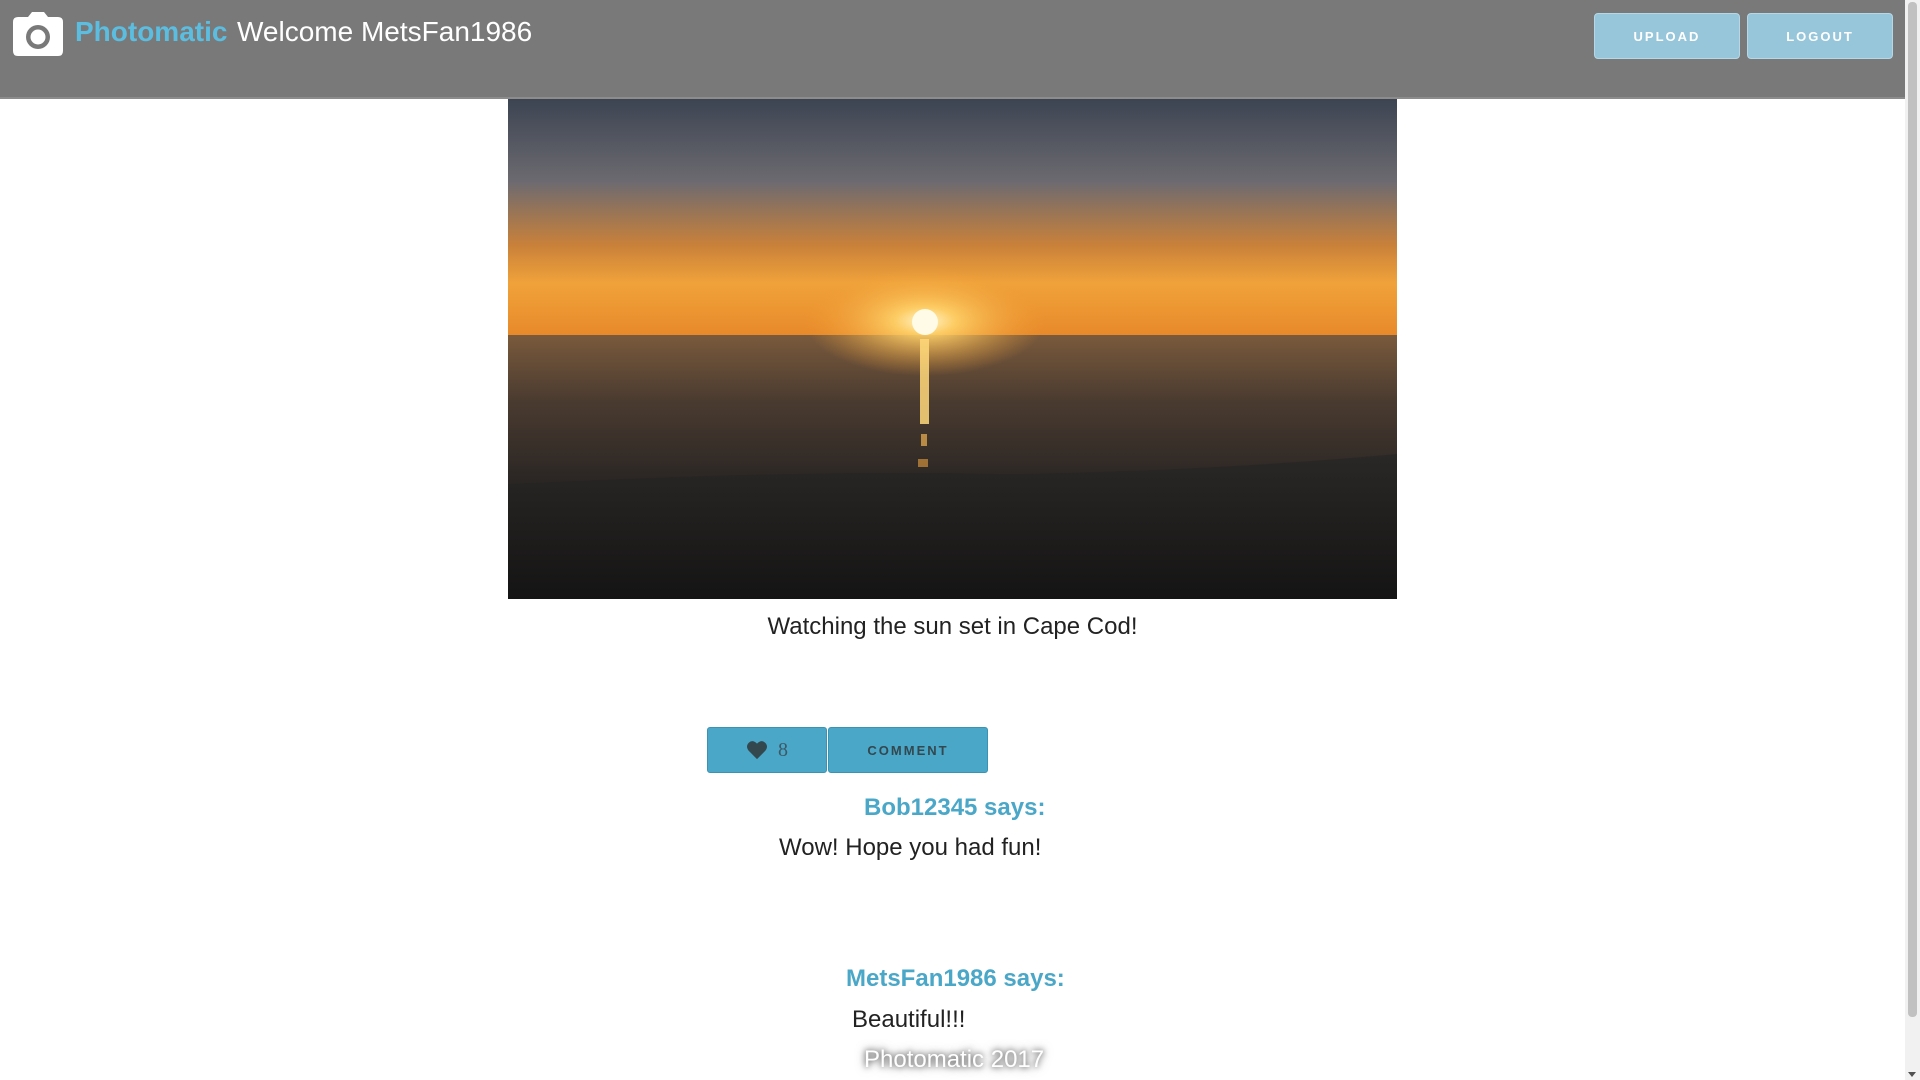 The height and width of the screenshot is (1080, 1920). Describe the element at coordinates (1820, 36) in the screenshot. I see `logout-button: LOGOUT` at that location.